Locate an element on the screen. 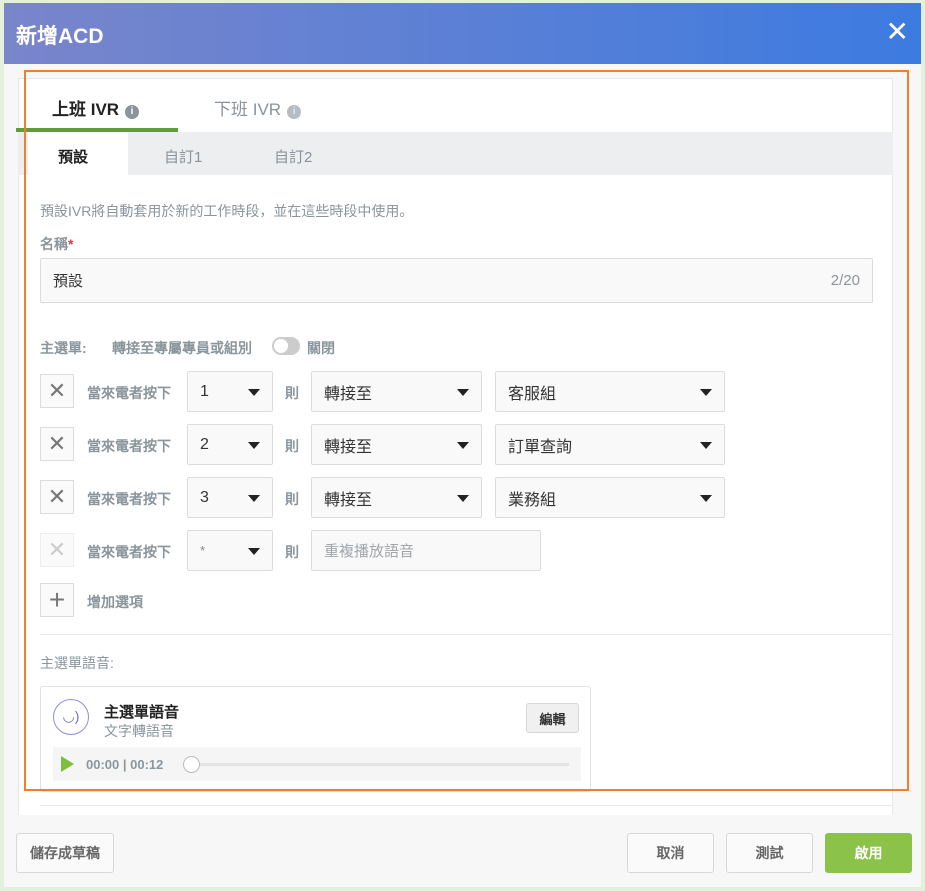  close-icon: ✕ is located at coordinates (897, 31).